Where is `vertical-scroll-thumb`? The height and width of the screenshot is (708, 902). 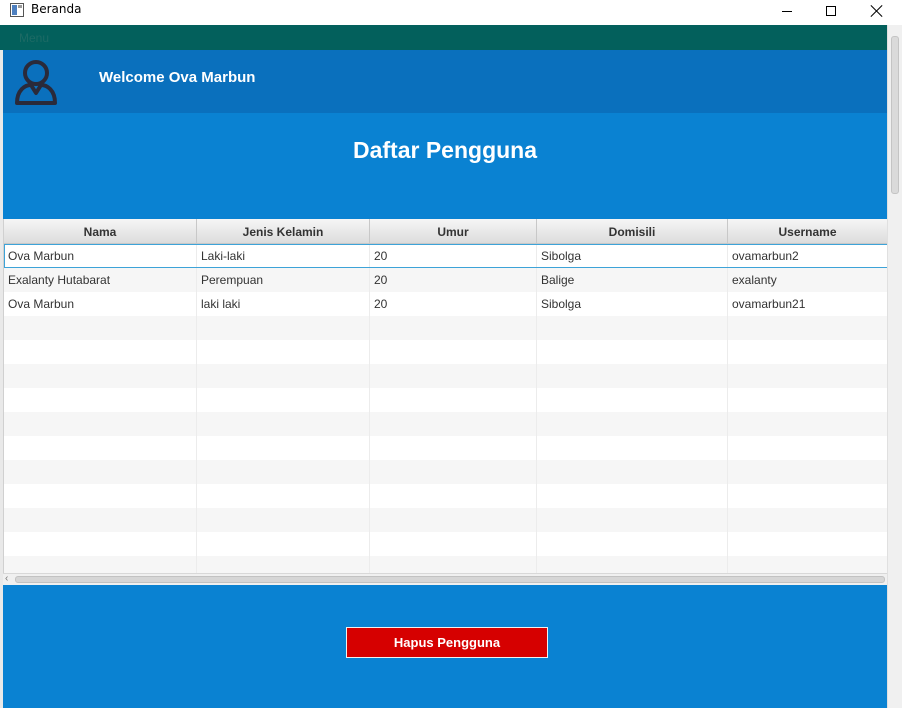 vertical-scroll-thumb is located at coordinates (895, 115).